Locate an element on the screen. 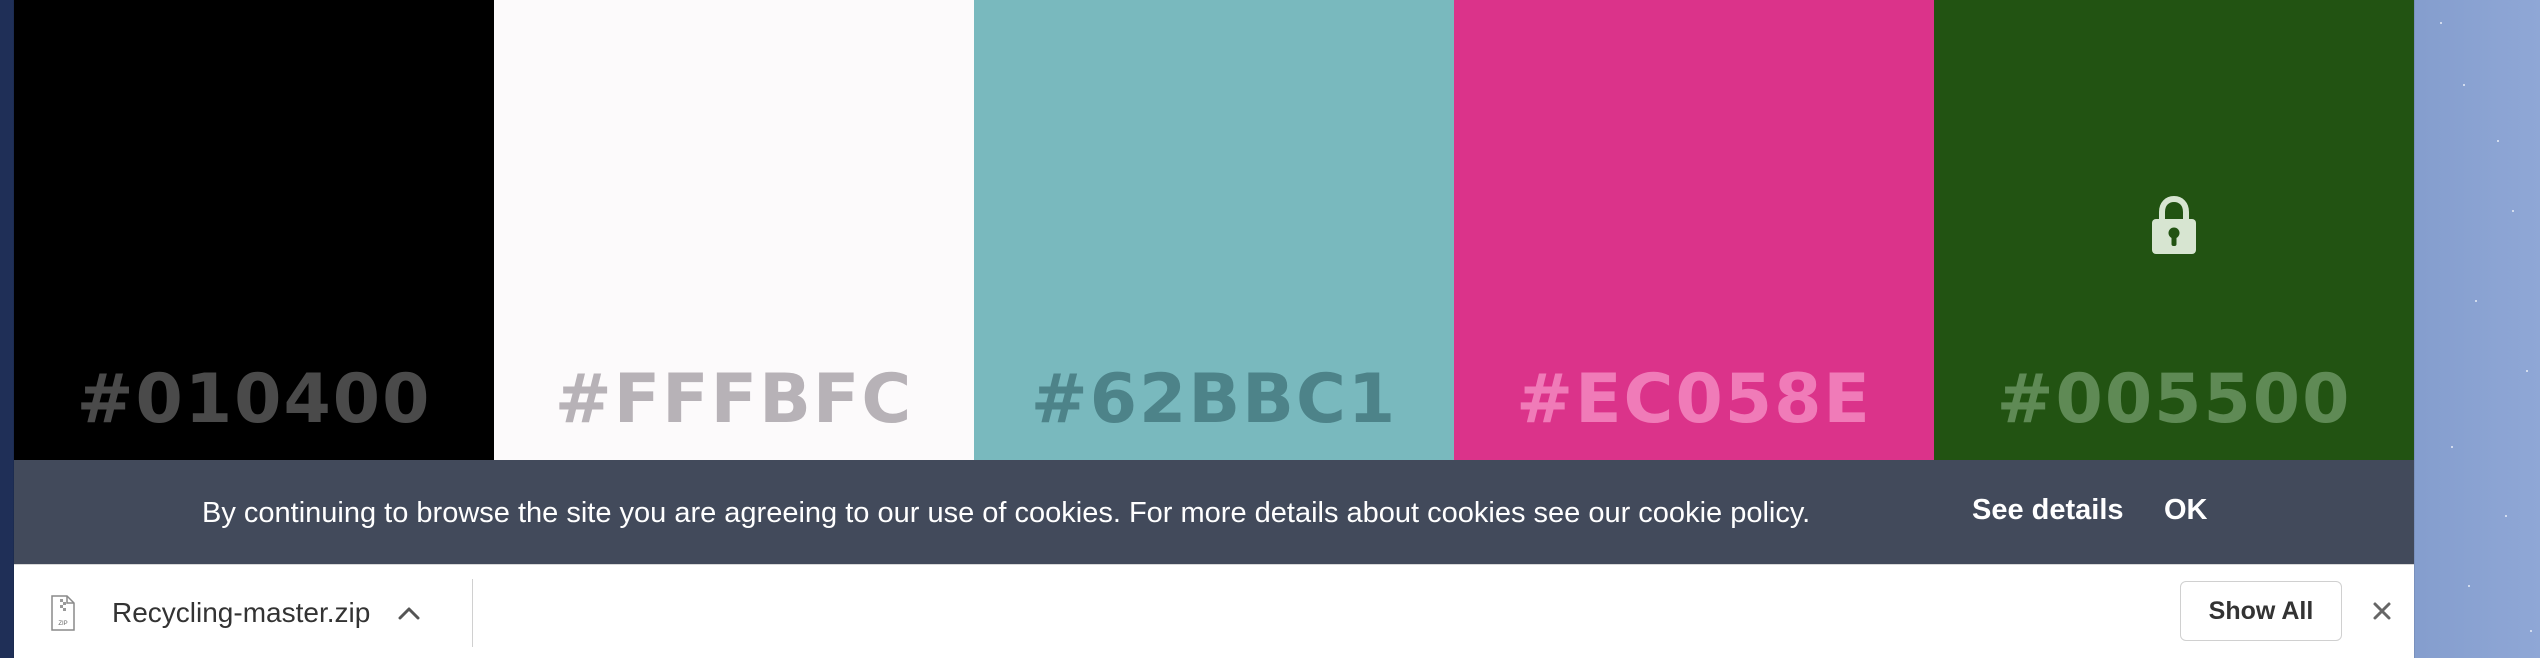  swatch-3: #62BBC1 is located at coordinates (1214, 230).